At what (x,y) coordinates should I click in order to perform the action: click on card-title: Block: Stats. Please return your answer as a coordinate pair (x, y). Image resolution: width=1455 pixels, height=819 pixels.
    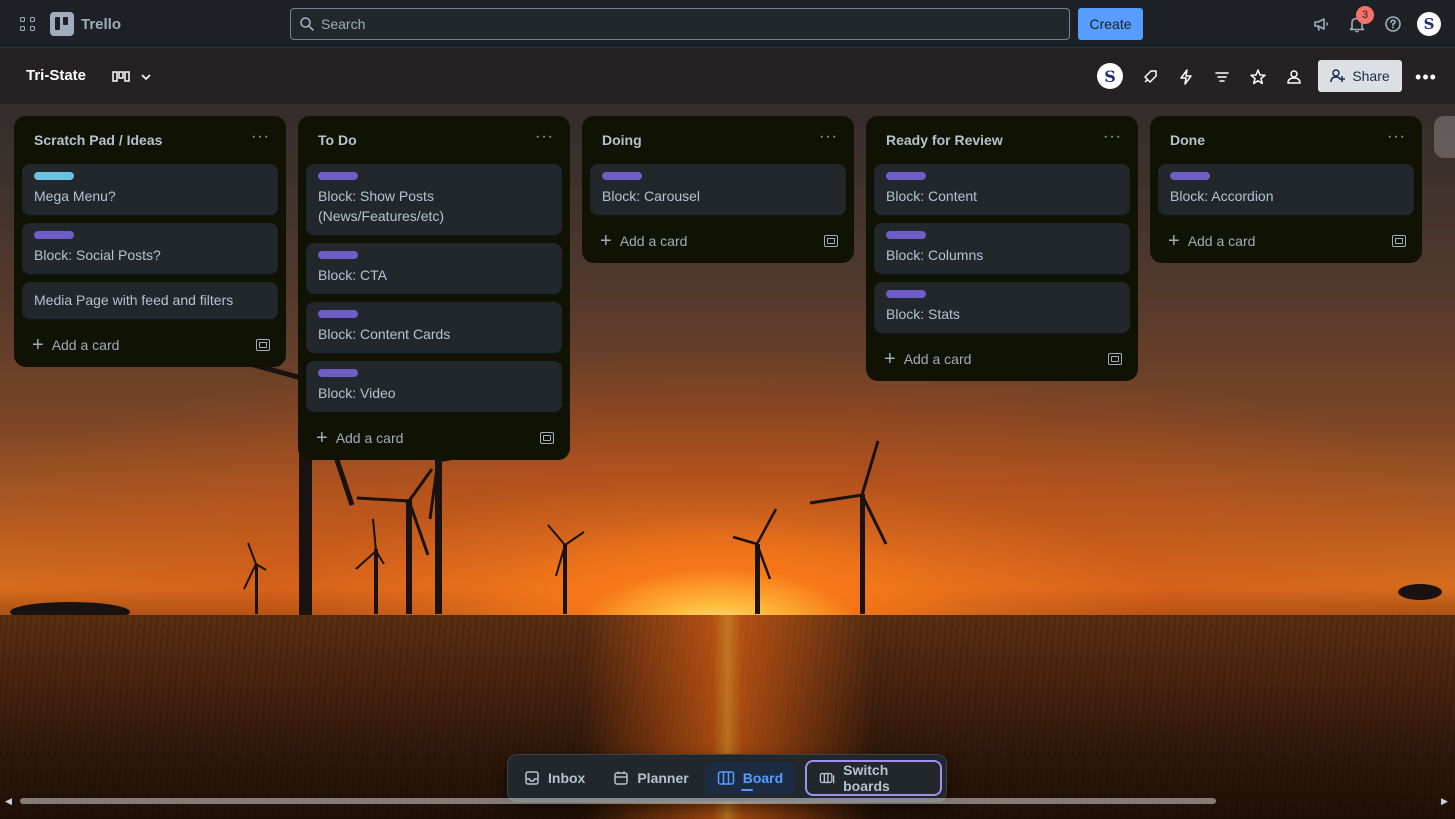
    Looking at the image, I should click on (923, 314).